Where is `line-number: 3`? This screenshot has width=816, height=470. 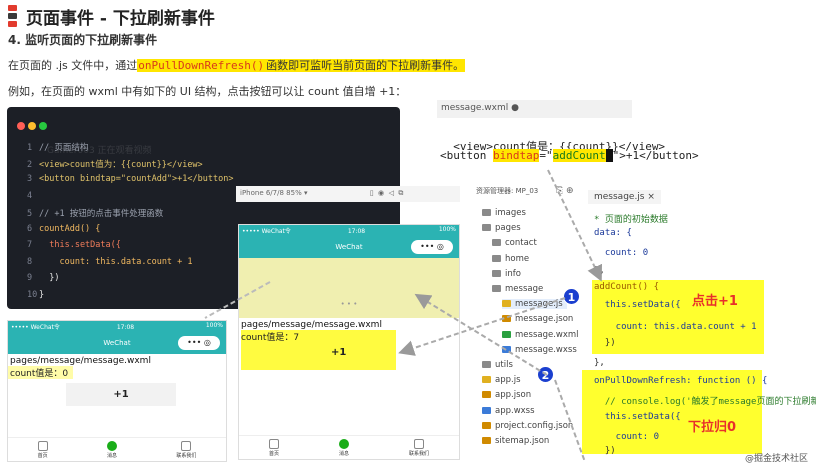
line-number: 3 is located at coordinates (30, 179).